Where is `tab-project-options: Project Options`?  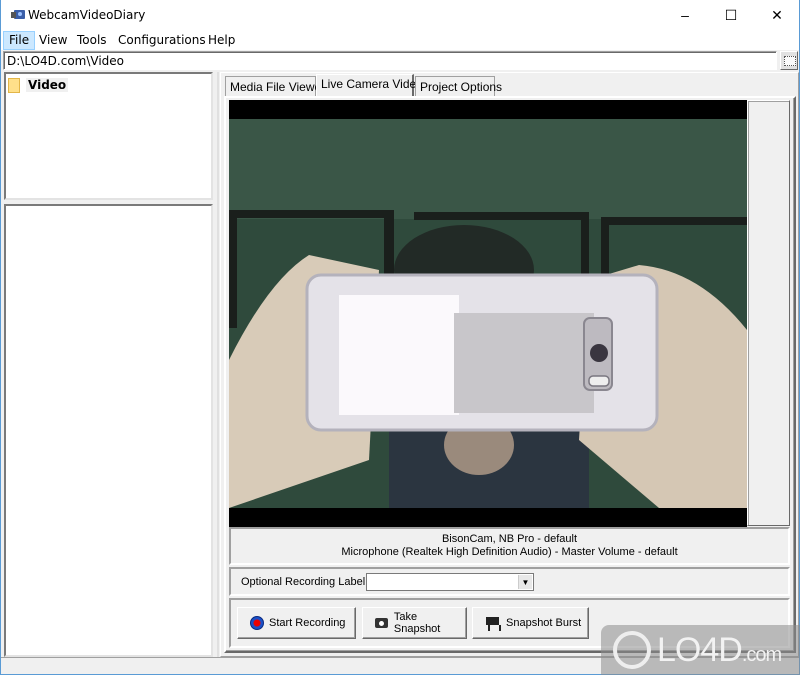
tab-project-options: Project Options is located at coordinates (458, 86).